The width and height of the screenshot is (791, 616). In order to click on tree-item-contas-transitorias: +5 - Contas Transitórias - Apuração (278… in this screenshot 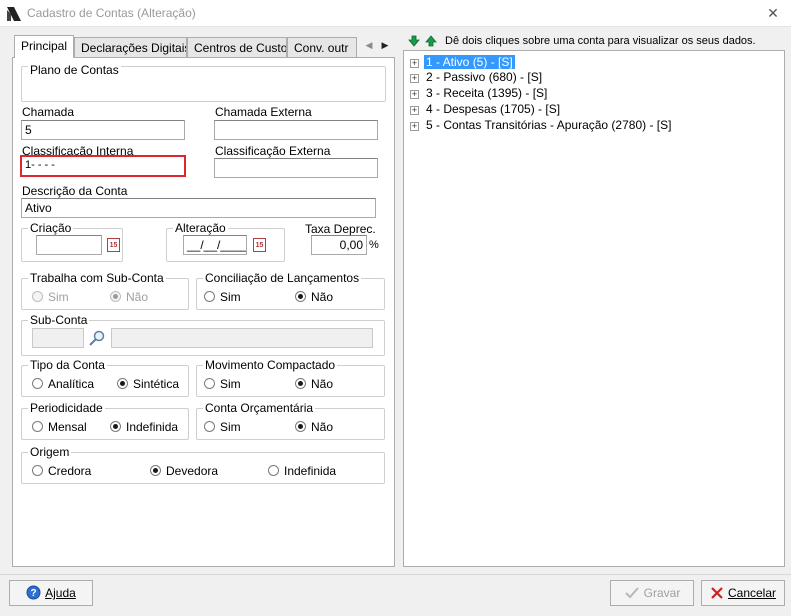, I will do `click(541, 125)`.